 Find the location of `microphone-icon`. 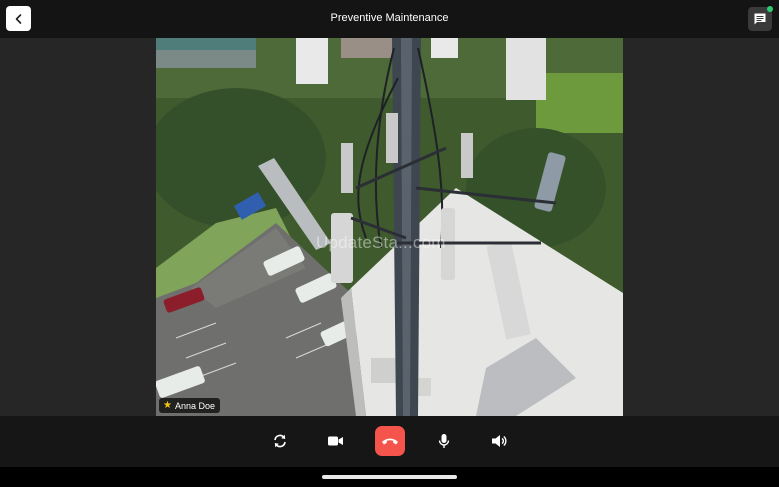

microphone-icon is located at coordinates (444, 441).